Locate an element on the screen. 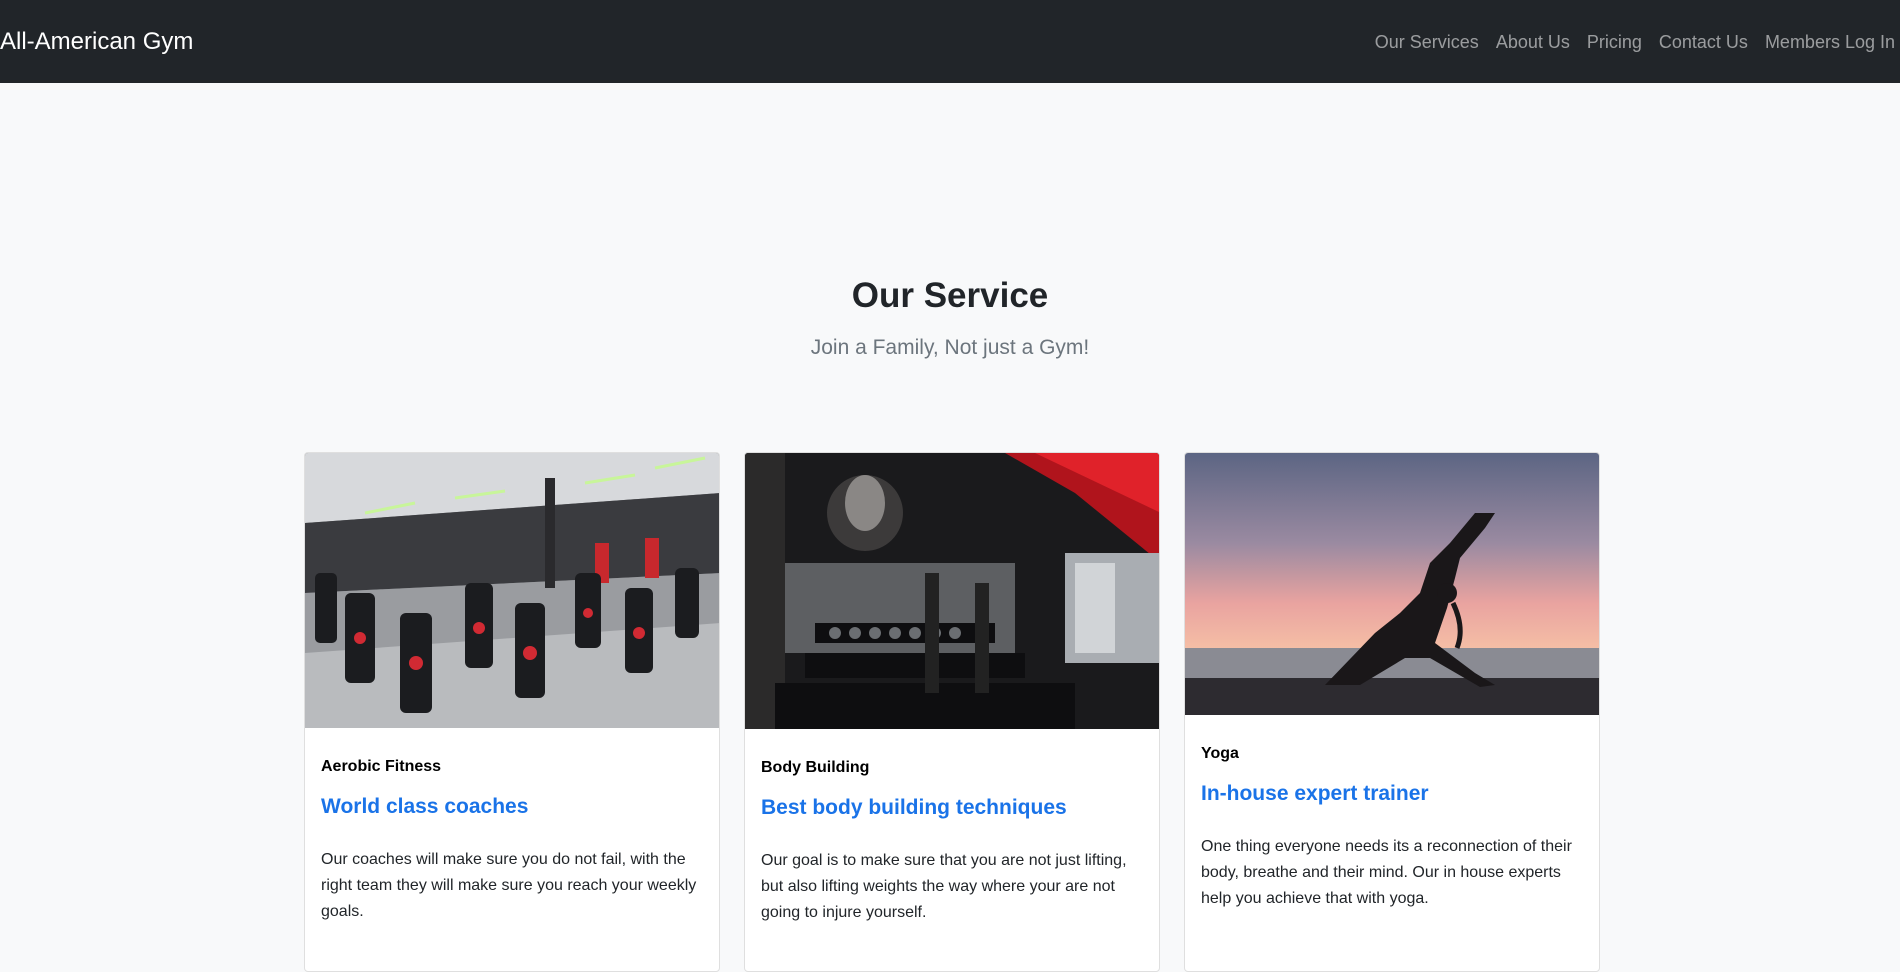 This screenshot has height=972, width=1900. nav-link-pricing: Pricing is located at coordinates (1614, 42).